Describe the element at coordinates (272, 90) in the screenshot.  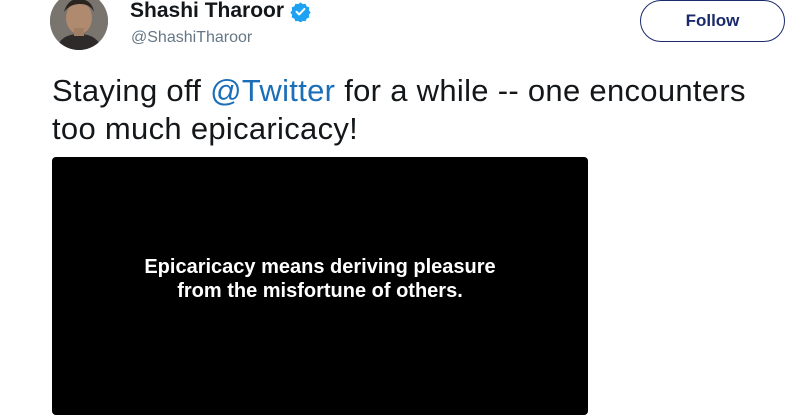
I see `mention-link: @Twitter` at that location.